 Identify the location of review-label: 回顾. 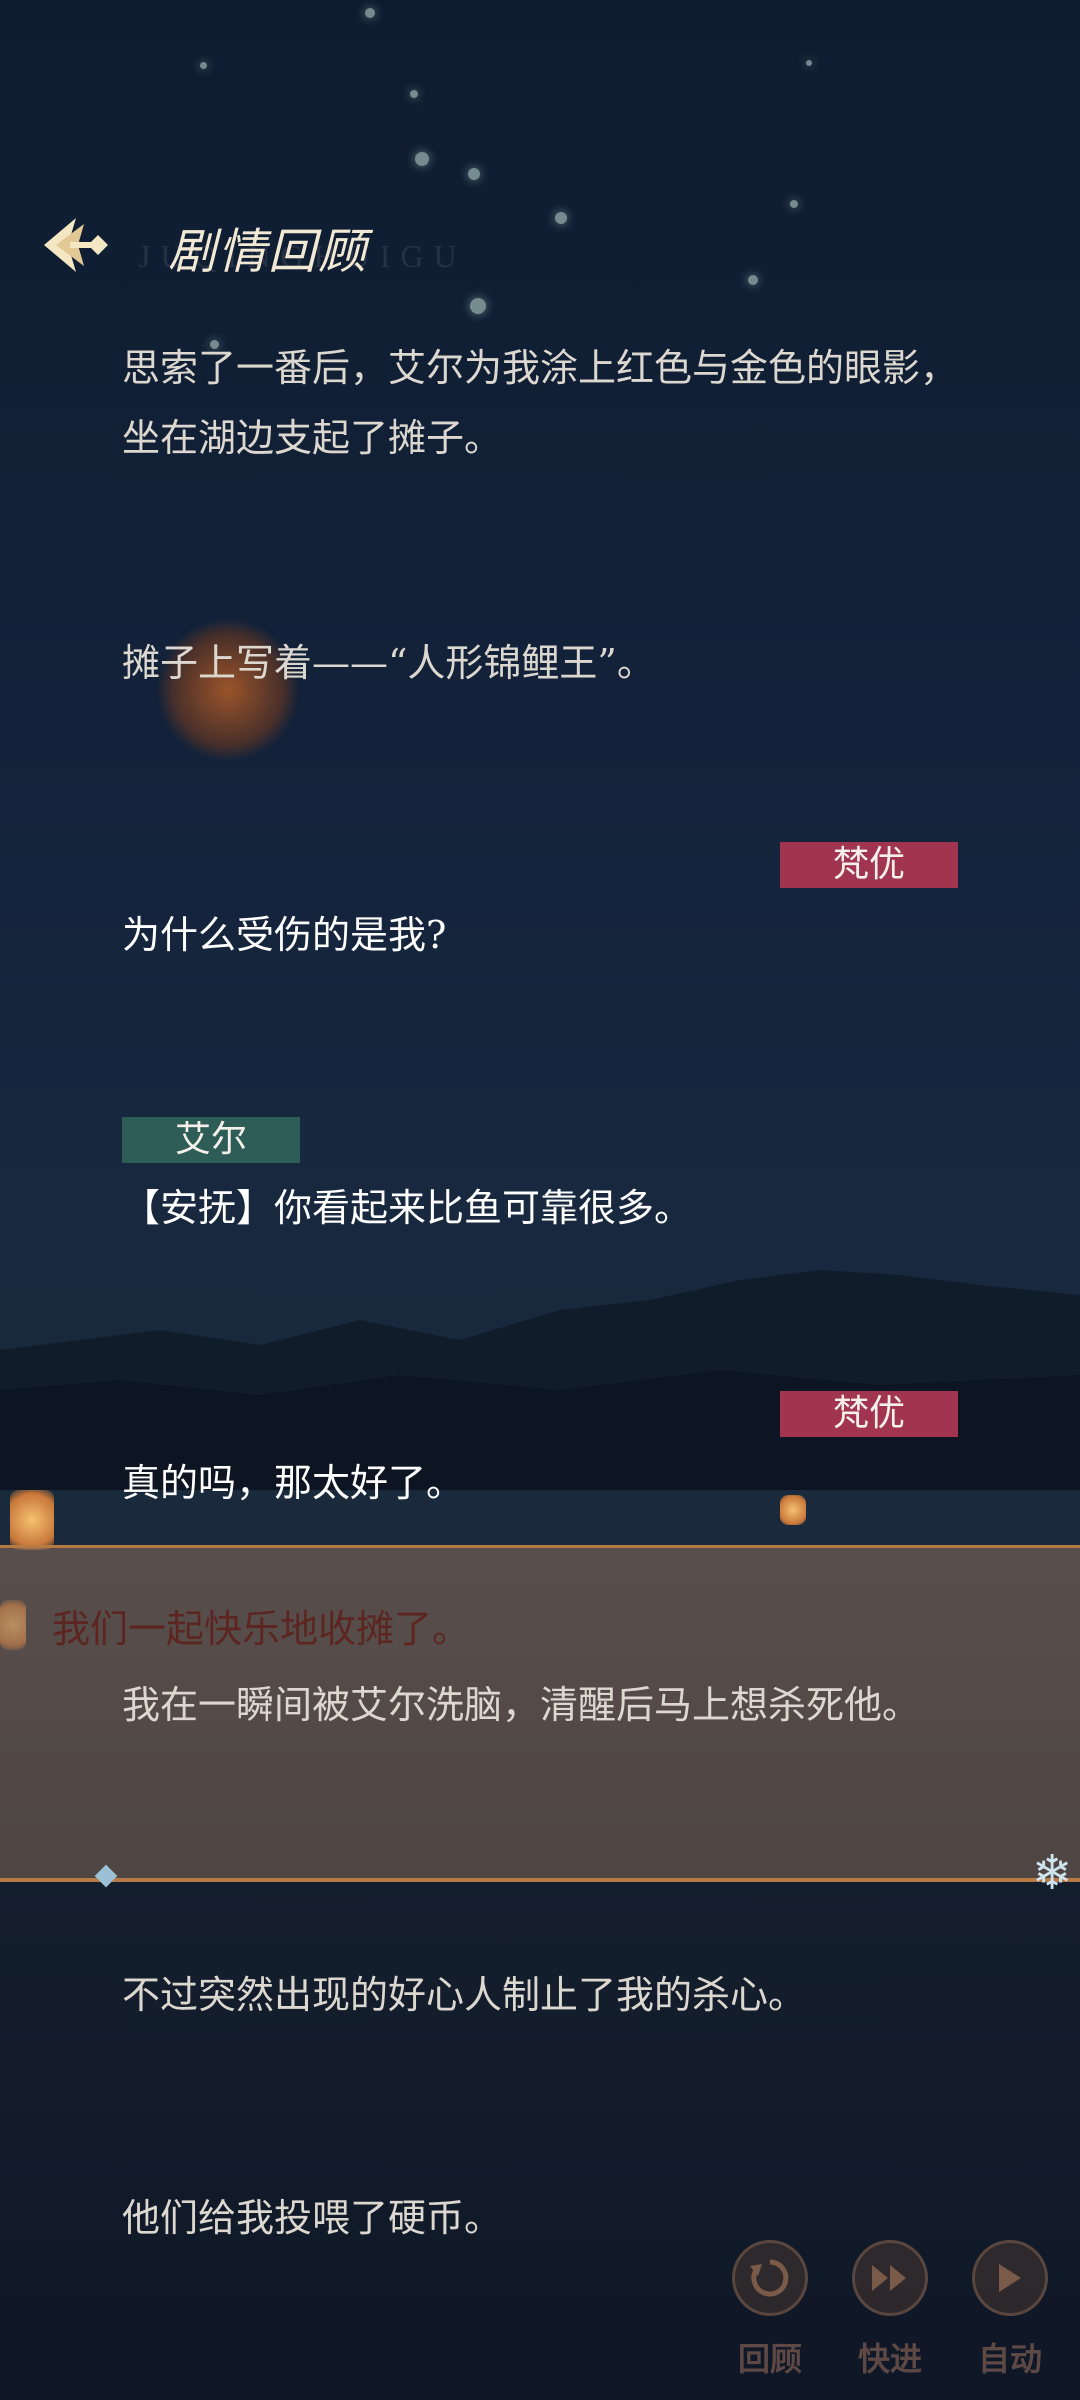
(769, 2359).